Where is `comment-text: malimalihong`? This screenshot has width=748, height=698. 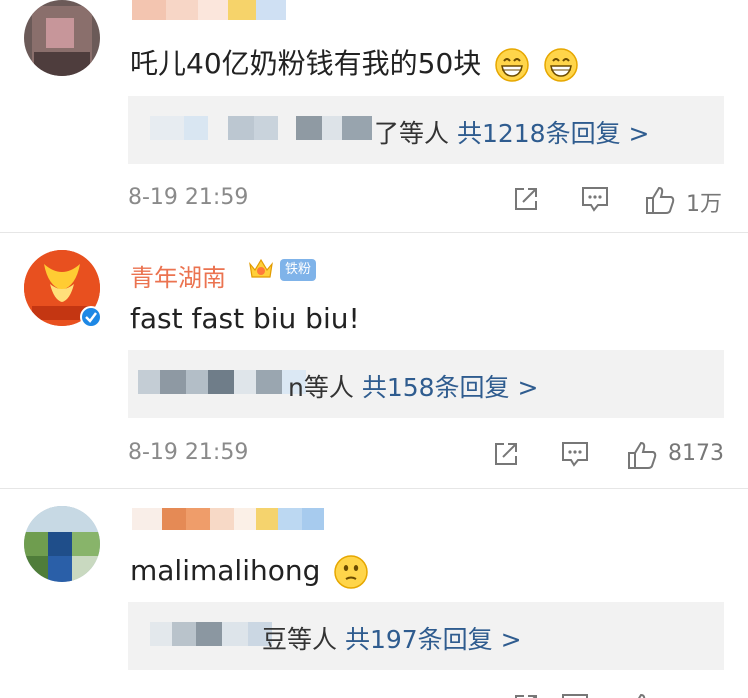
comment-text: malimalihong is located at coordinates (249, 572).